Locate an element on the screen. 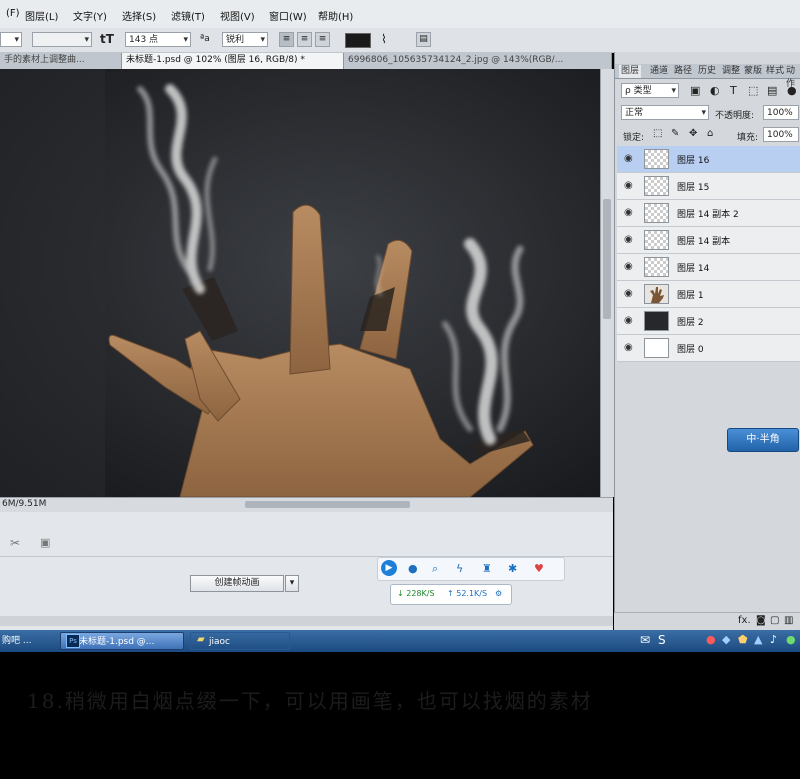 This screenshot has width=800, height=779. tools-icon: ✱ is located at coordinates (512, 568).